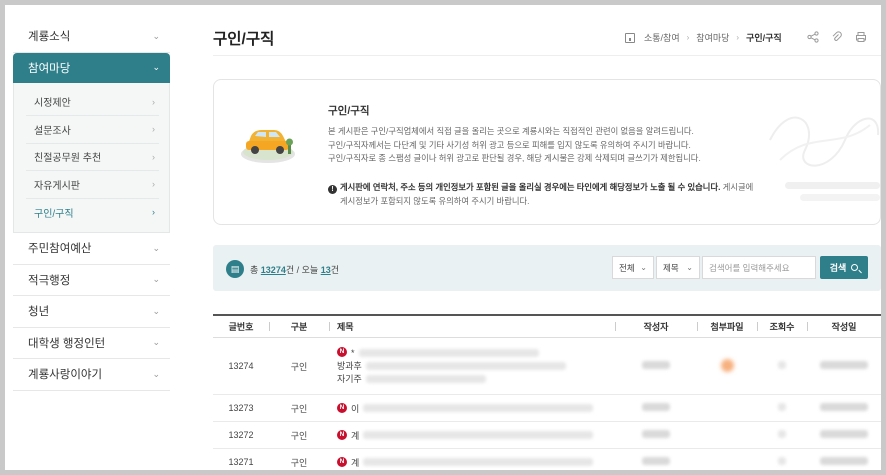 The height and width of the screenshot is (475, 886). I want to click on sidebar-item-label: 대학생 행정인턴, so click(67, 343).